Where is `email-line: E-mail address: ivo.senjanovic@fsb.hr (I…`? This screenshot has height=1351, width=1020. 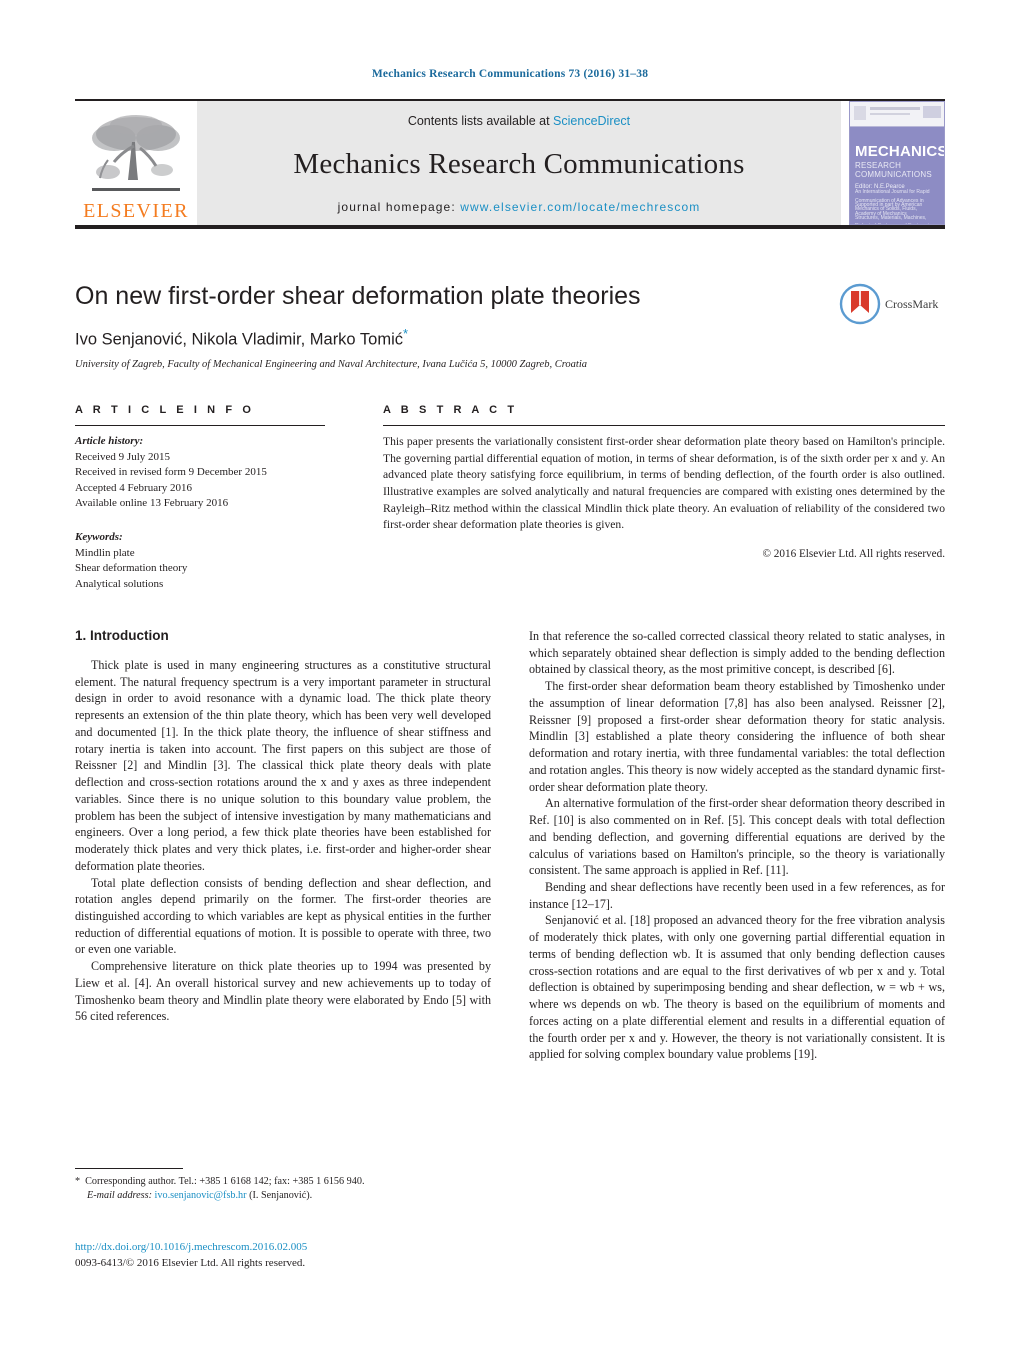
email-line: E-mail address: ivo.senjanovic@fsb.hr (I… is located at coordinates (283, 1196).